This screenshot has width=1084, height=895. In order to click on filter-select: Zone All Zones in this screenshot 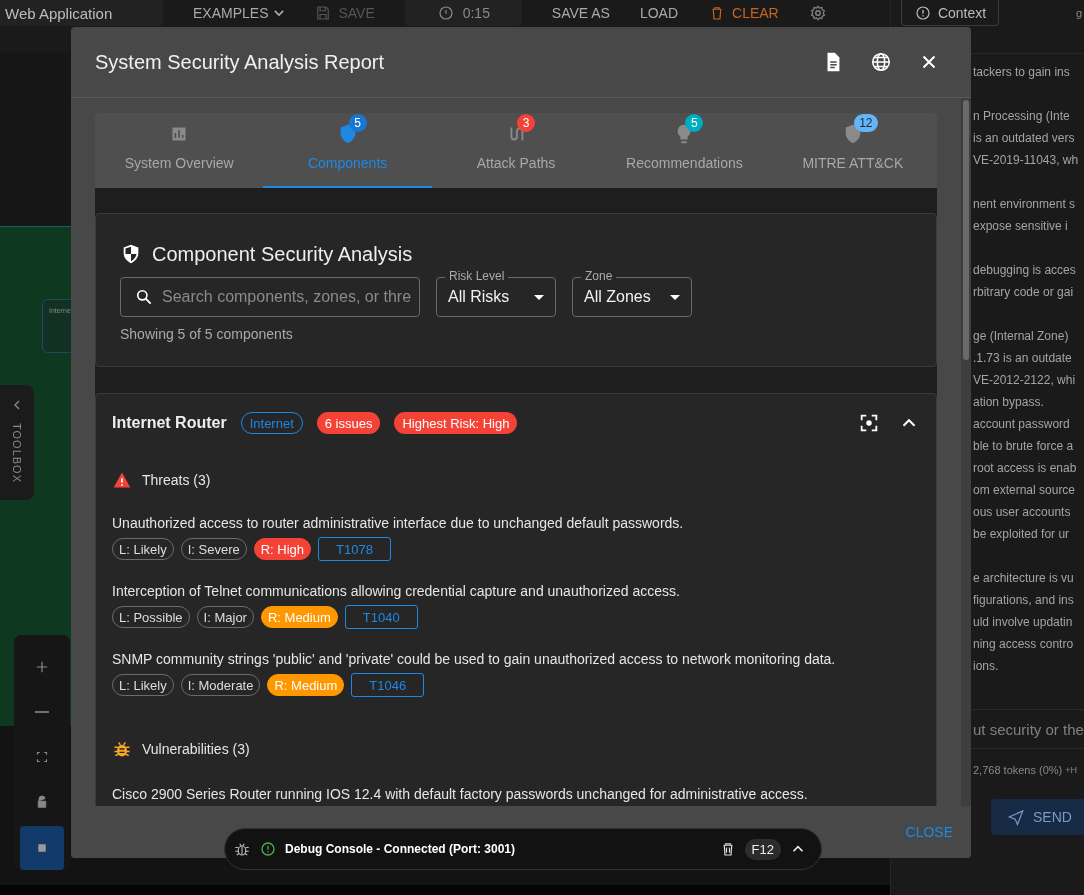, I will do `click(632, 293)`.